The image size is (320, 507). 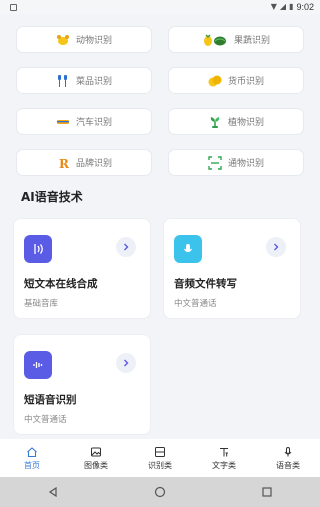 I want to click on tab-recognition: 识别类, so click(x=160, y=458).